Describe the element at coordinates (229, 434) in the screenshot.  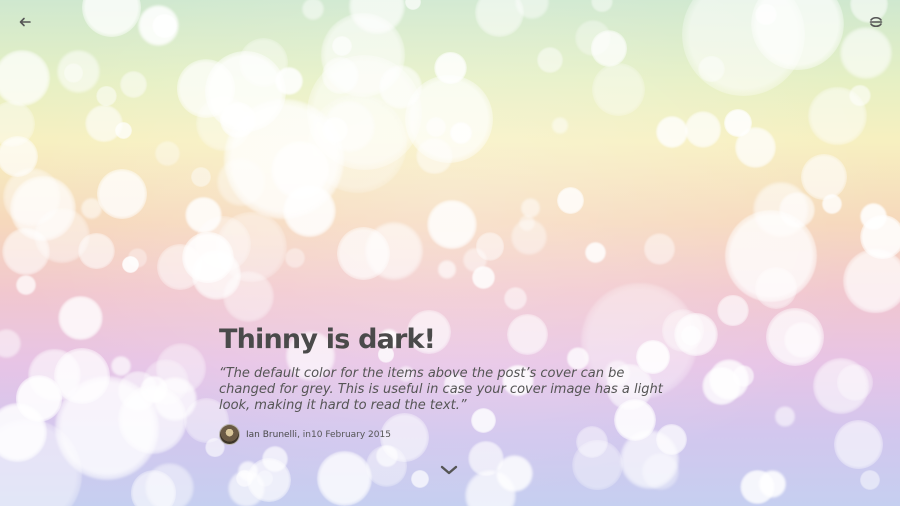
I see `author-avatar` at that location.